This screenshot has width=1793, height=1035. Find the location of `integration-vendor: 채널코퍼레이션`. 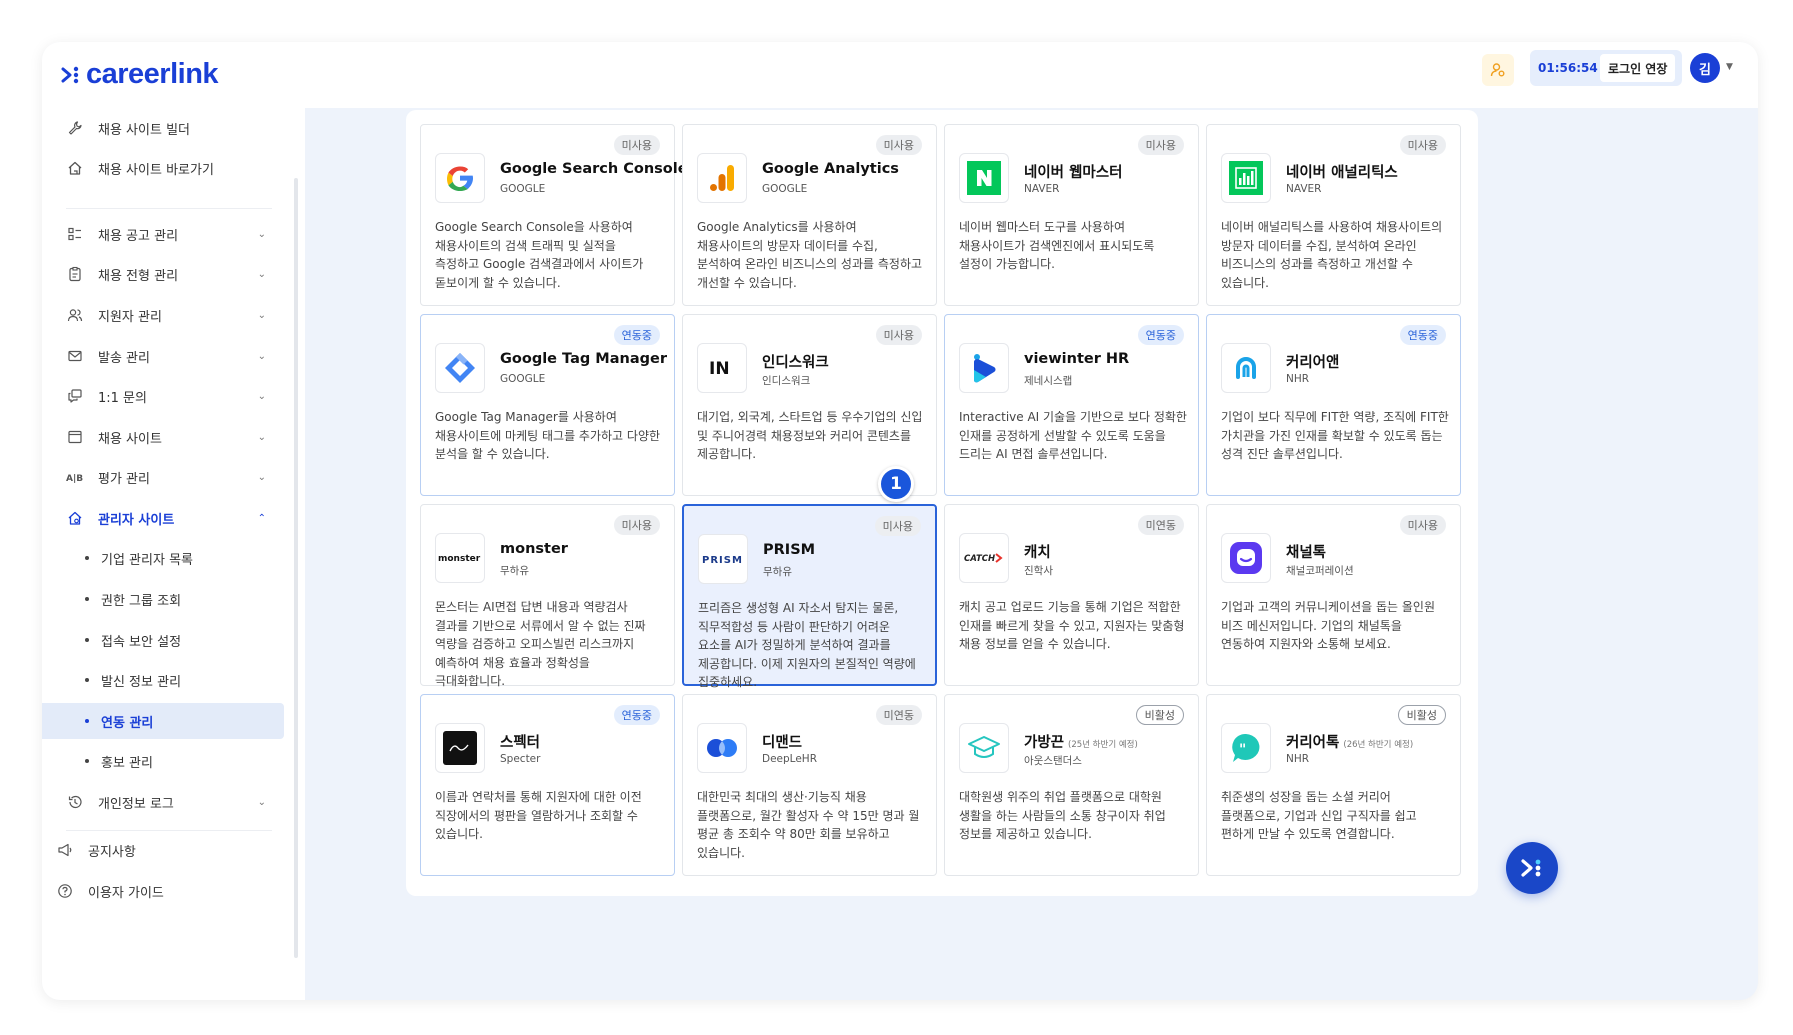

integration-vendor: 채널코퍼레이션 is located at coordinates (1320, 571).